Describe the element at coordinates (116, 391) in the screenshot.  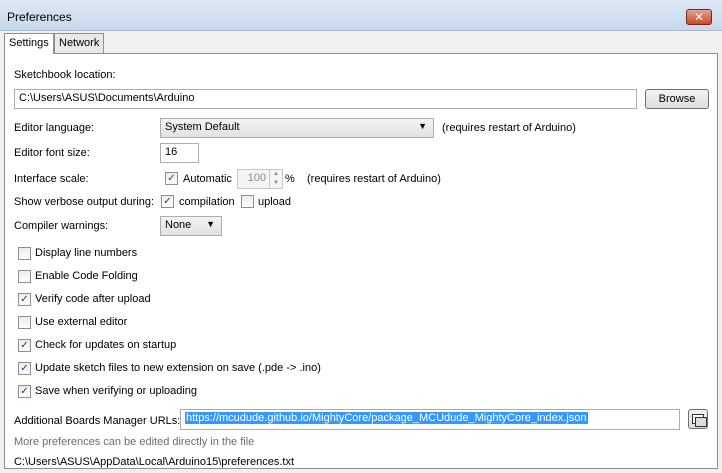
I see `option-label: Save when verifying or uploading` at that location.